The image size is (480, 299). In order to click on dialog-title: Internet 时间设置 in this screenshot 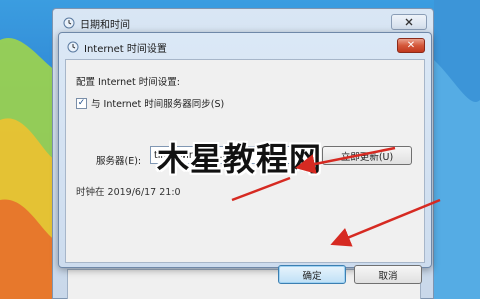, I will do `click(125, 49)`.